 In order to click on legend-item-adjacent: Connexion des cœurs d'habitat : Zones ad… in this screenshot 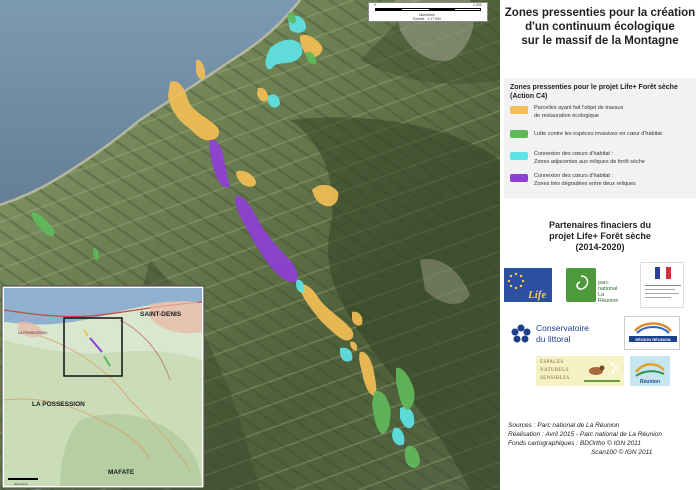, I will do `click(614, 158)`.